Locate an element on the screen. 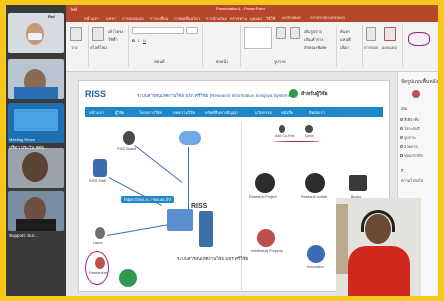  paragraph-group-label: ย่อหน้า is located at coordinates (222, 61).